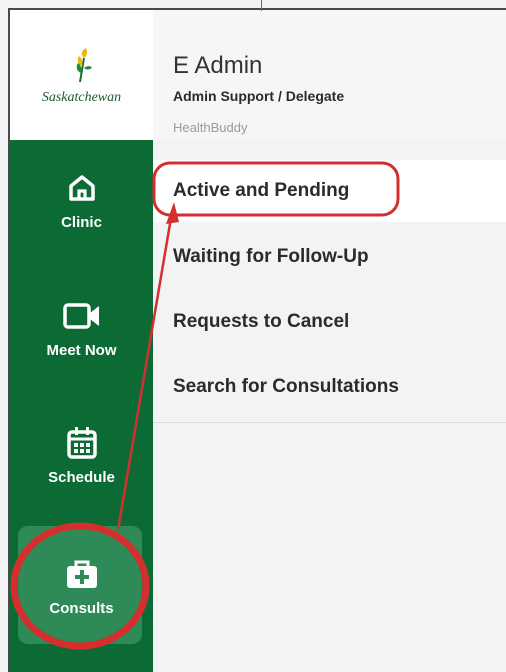 Image resolution: width=506 pixels, height=672 pixels. What do you see at coordinates (82, 443) in the screenshot?
I see `calendar-icon` at bounding box center [82, 443].